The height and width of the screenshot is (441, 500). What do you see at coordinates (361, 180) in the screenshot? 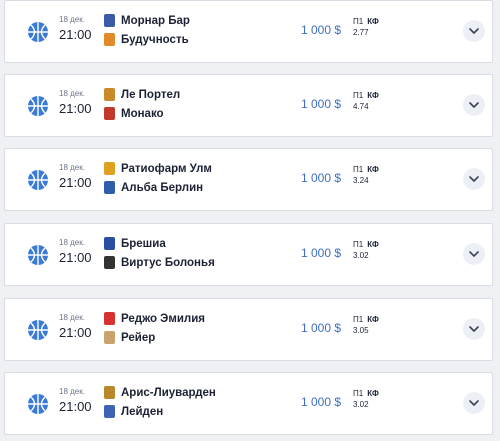
I see `odds-value: 3.24` at bounding box center [361, 180].